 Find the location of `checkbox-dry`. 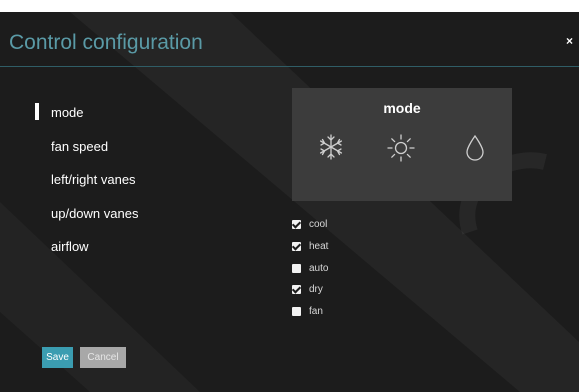

checkbox-dry is located at coordinates (296, 289).